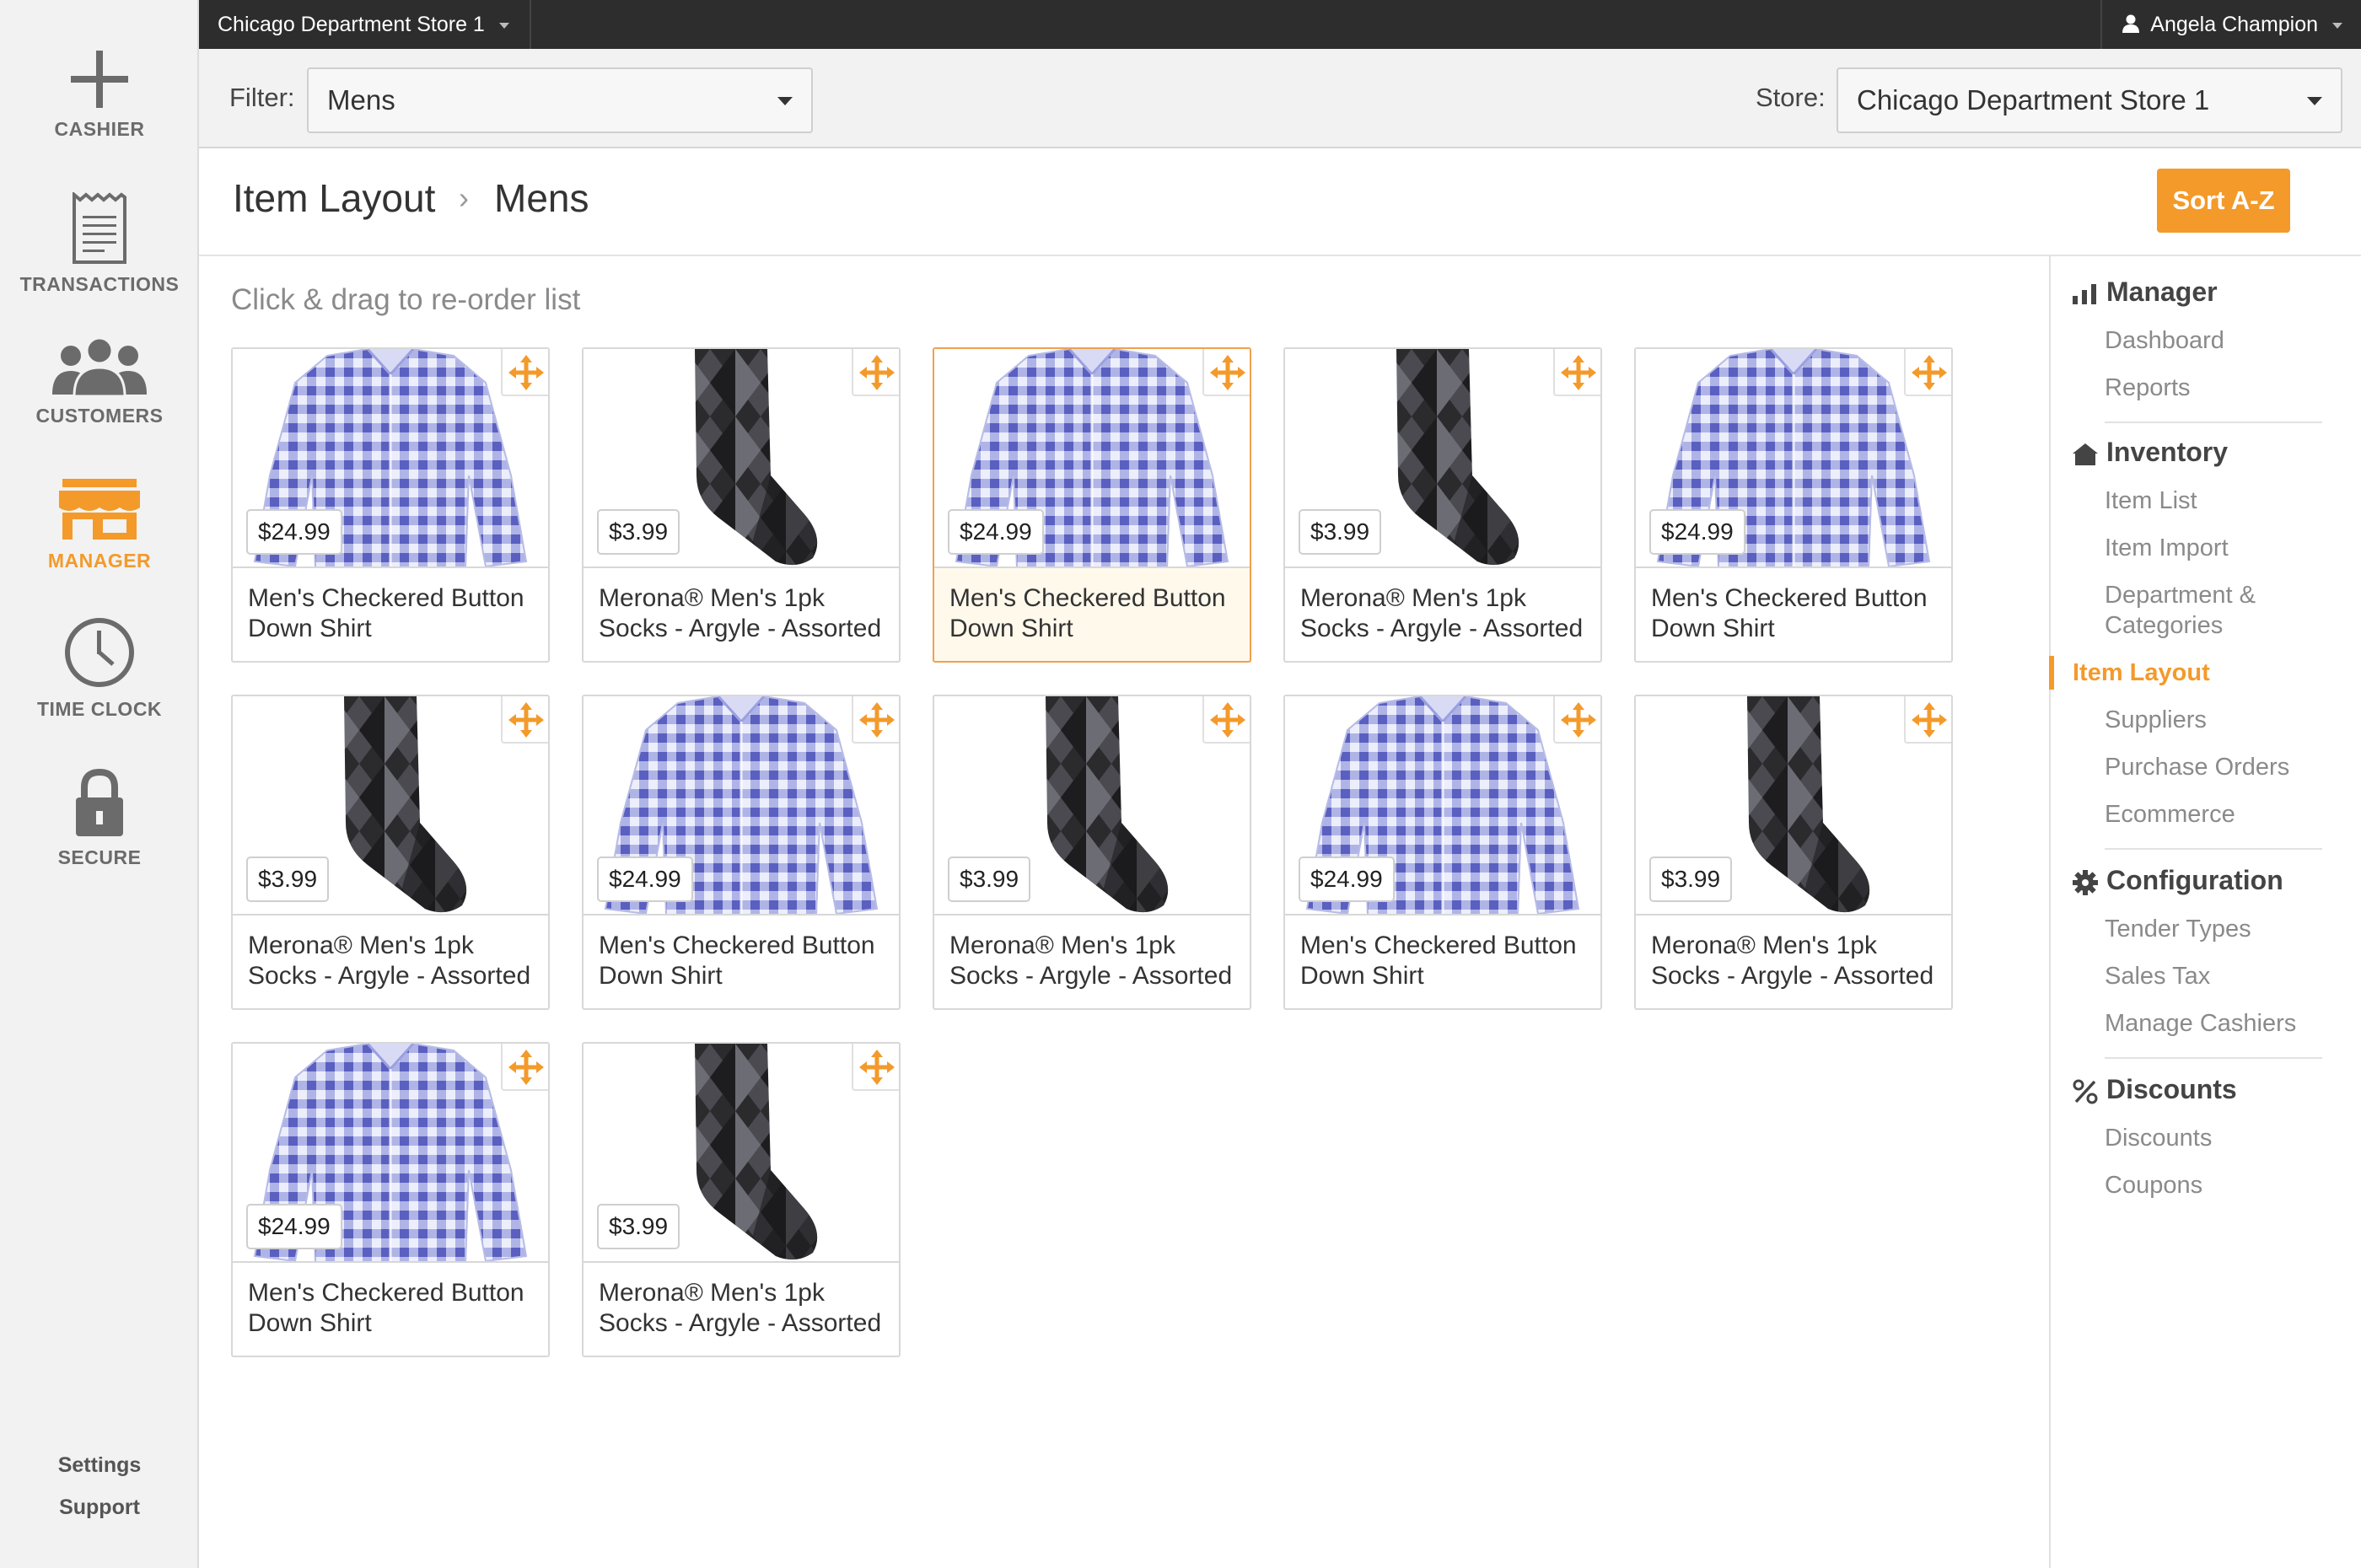 This screenshot has height=1568, width=2361. What do you see at coordinates (99, 1466) in the screenshot?
I see `settings-link: Settings` at bounding box center [99, 1466].